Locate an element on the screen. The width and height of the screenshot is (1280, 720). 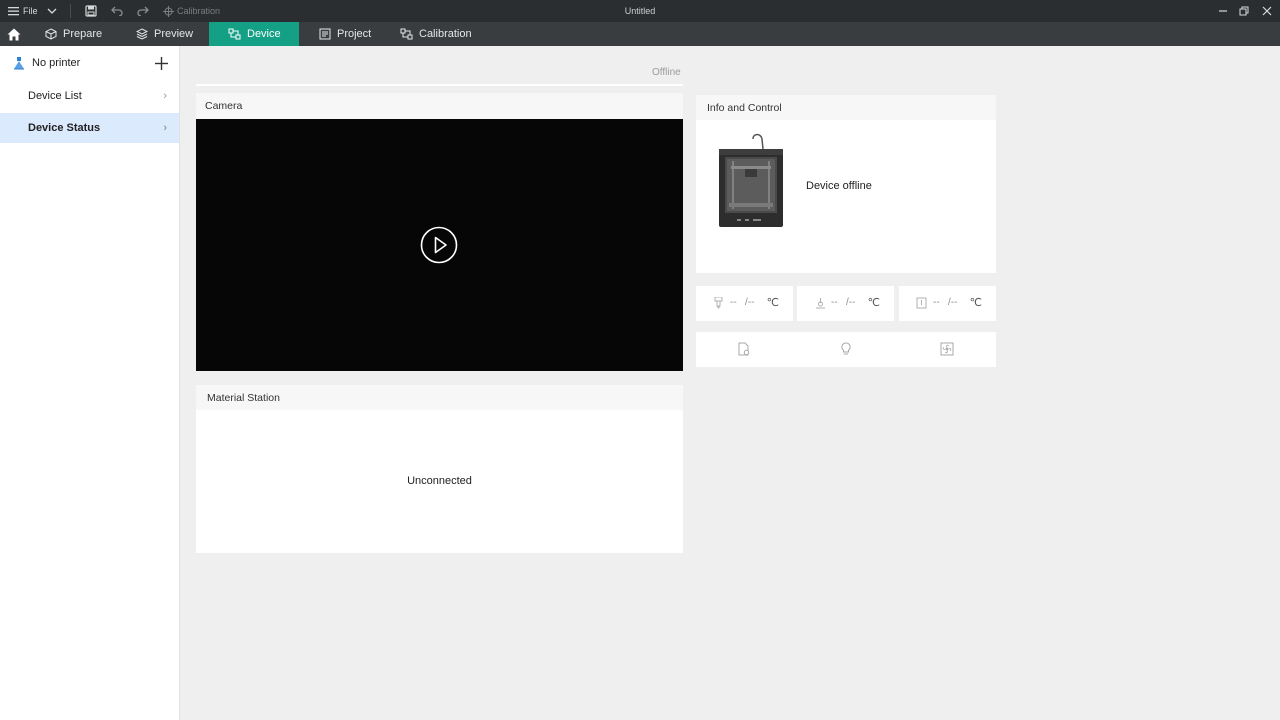
minimize-button is located at coordinates (1223, 11).